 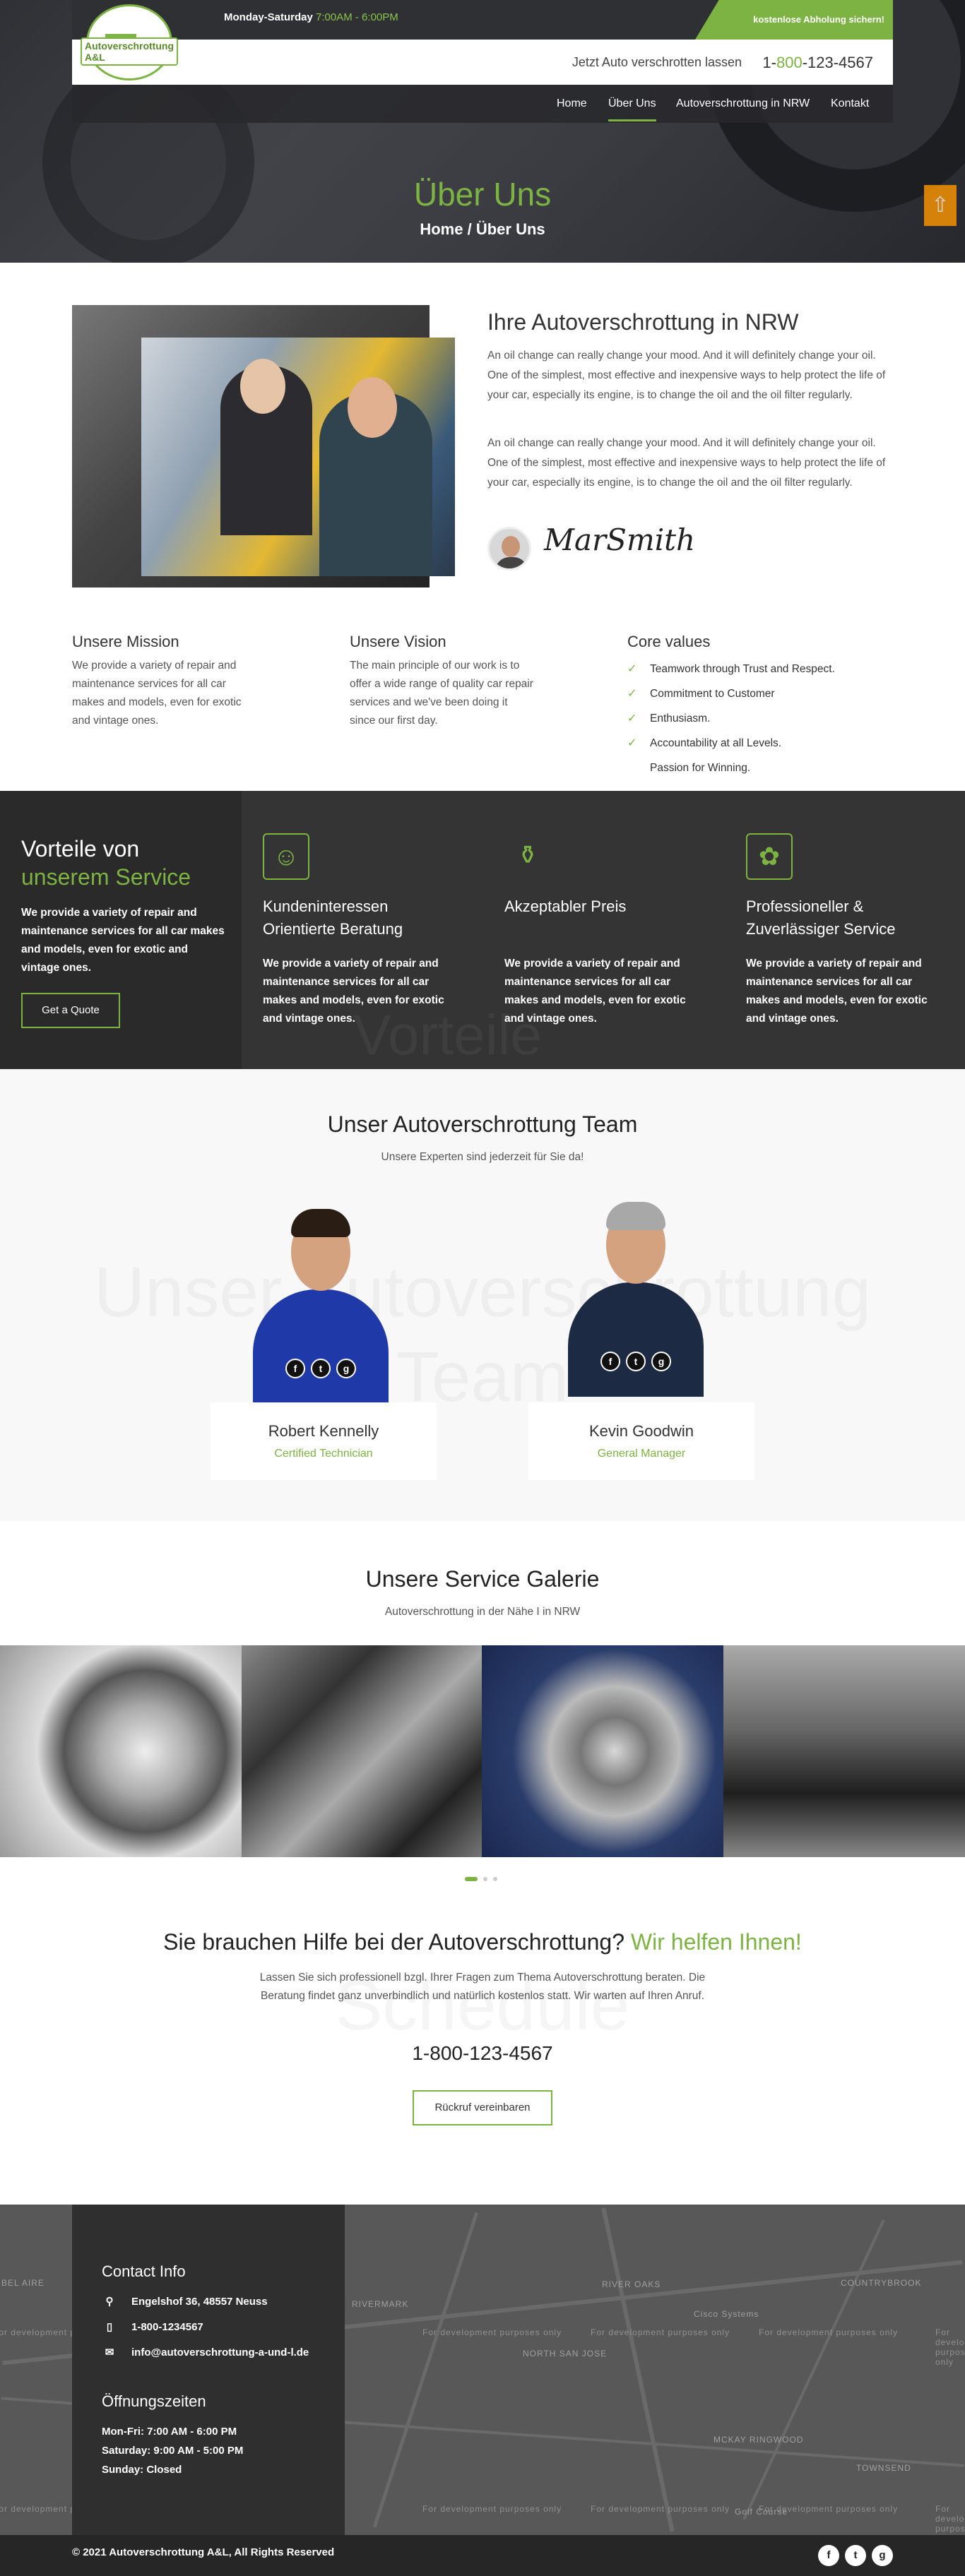 What do you see at coordinates (510, 229) in the screenshot?
I see `breadcrumb-current: Über Uns` at bounding box center [510, 229].